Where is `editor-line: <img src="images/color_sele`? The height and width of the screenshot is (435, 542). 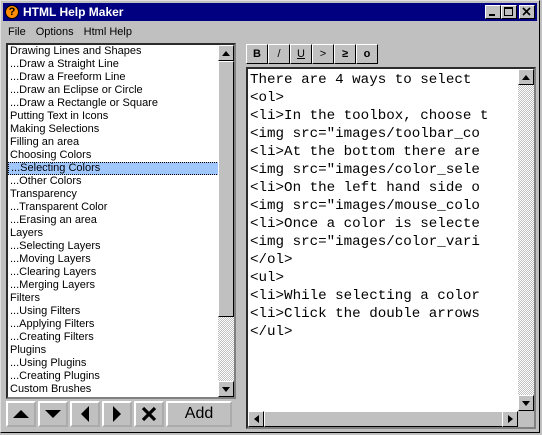
editor-line: <img src="images/color_sele is located at coordinates (365, 170).